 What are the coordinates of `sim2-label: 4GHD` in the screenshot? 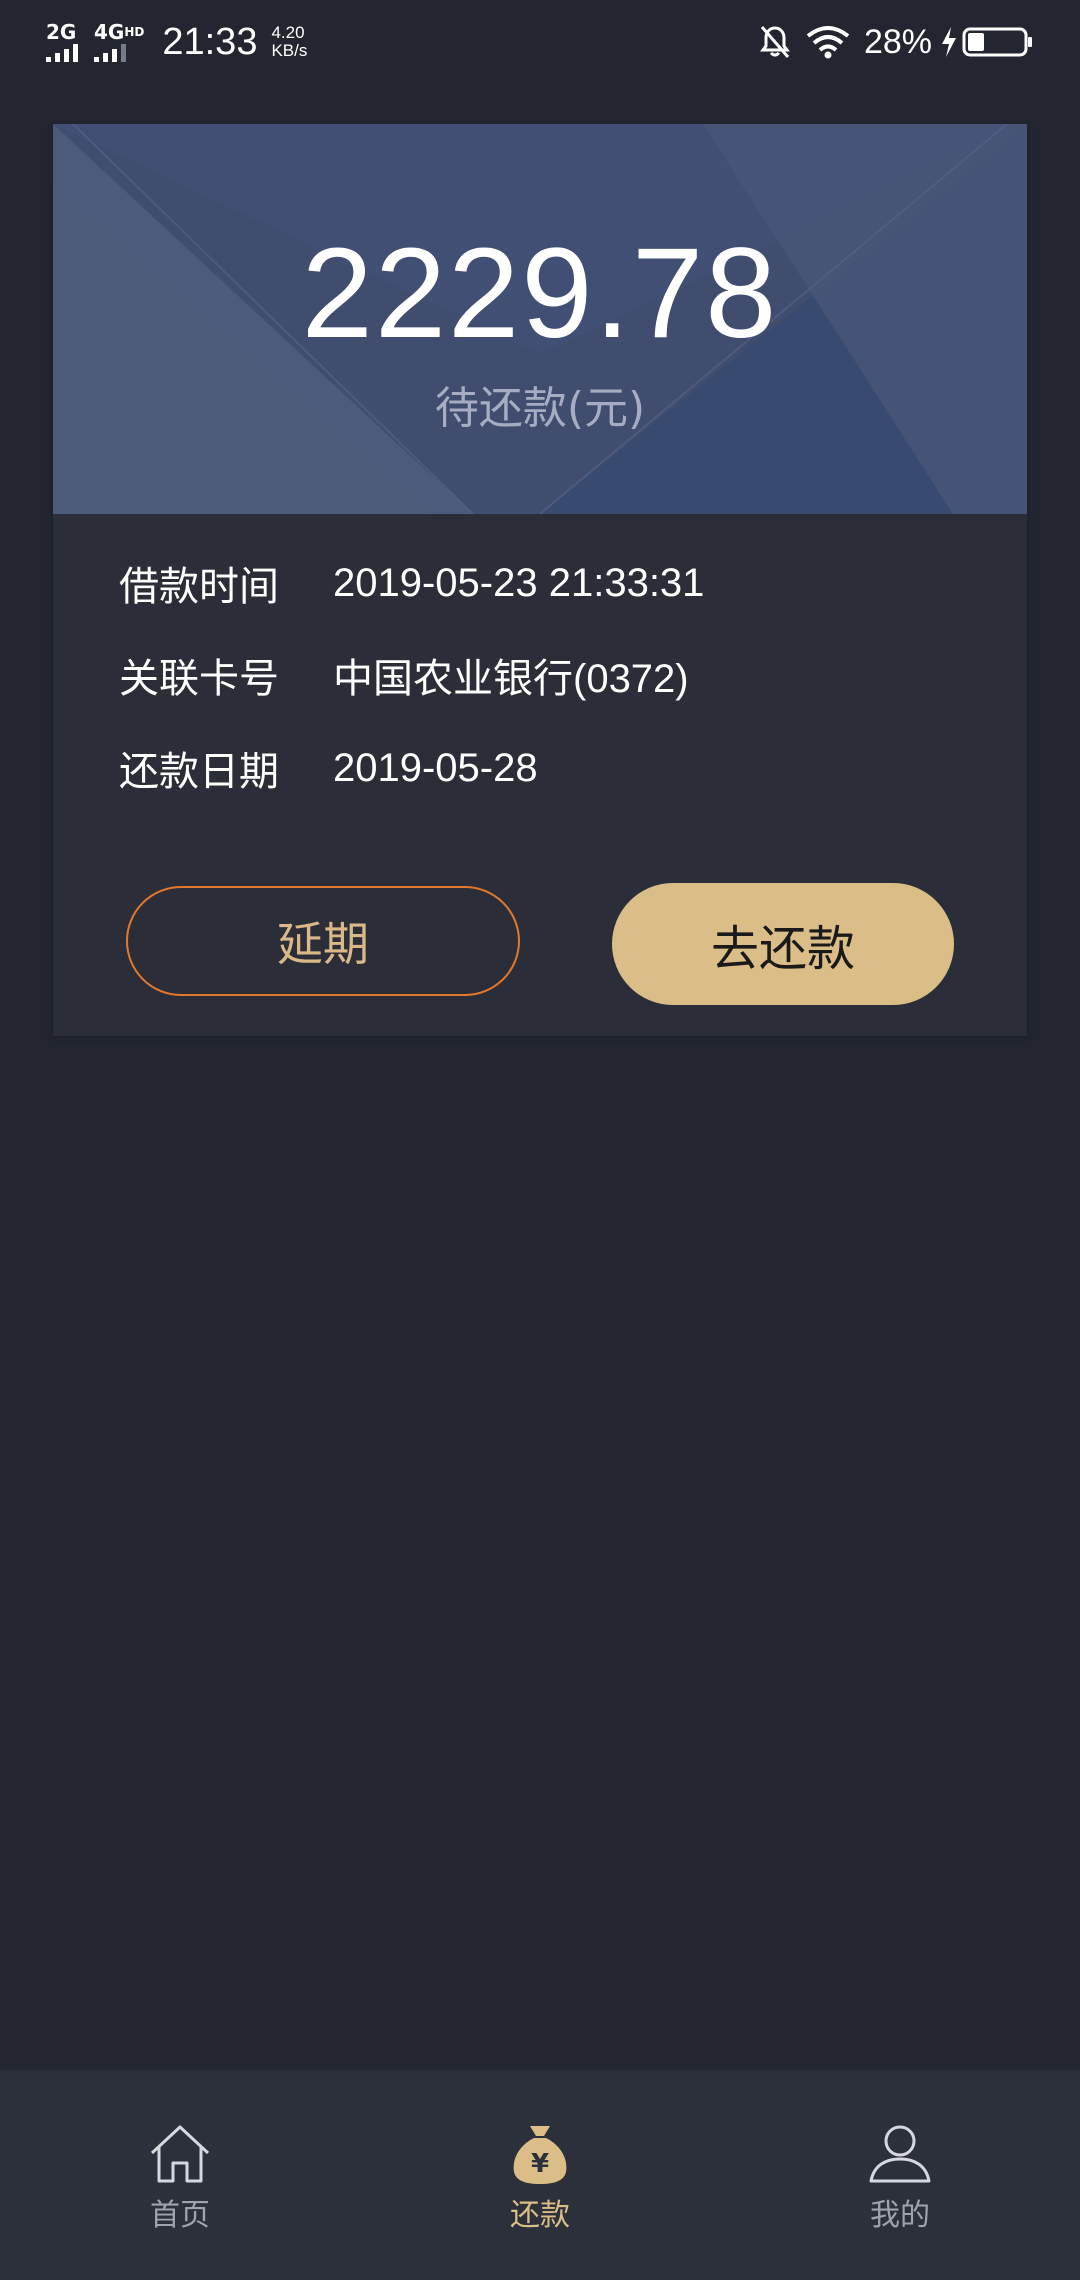 It's located at (119, 32).